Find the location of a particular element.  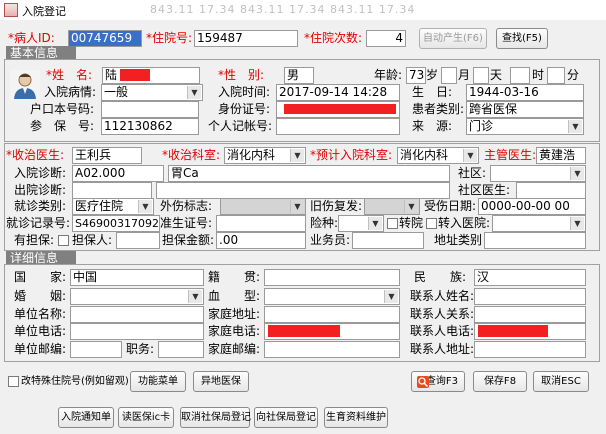

record-no-label: 就诊记录号: is located at coordinates (38, 223).